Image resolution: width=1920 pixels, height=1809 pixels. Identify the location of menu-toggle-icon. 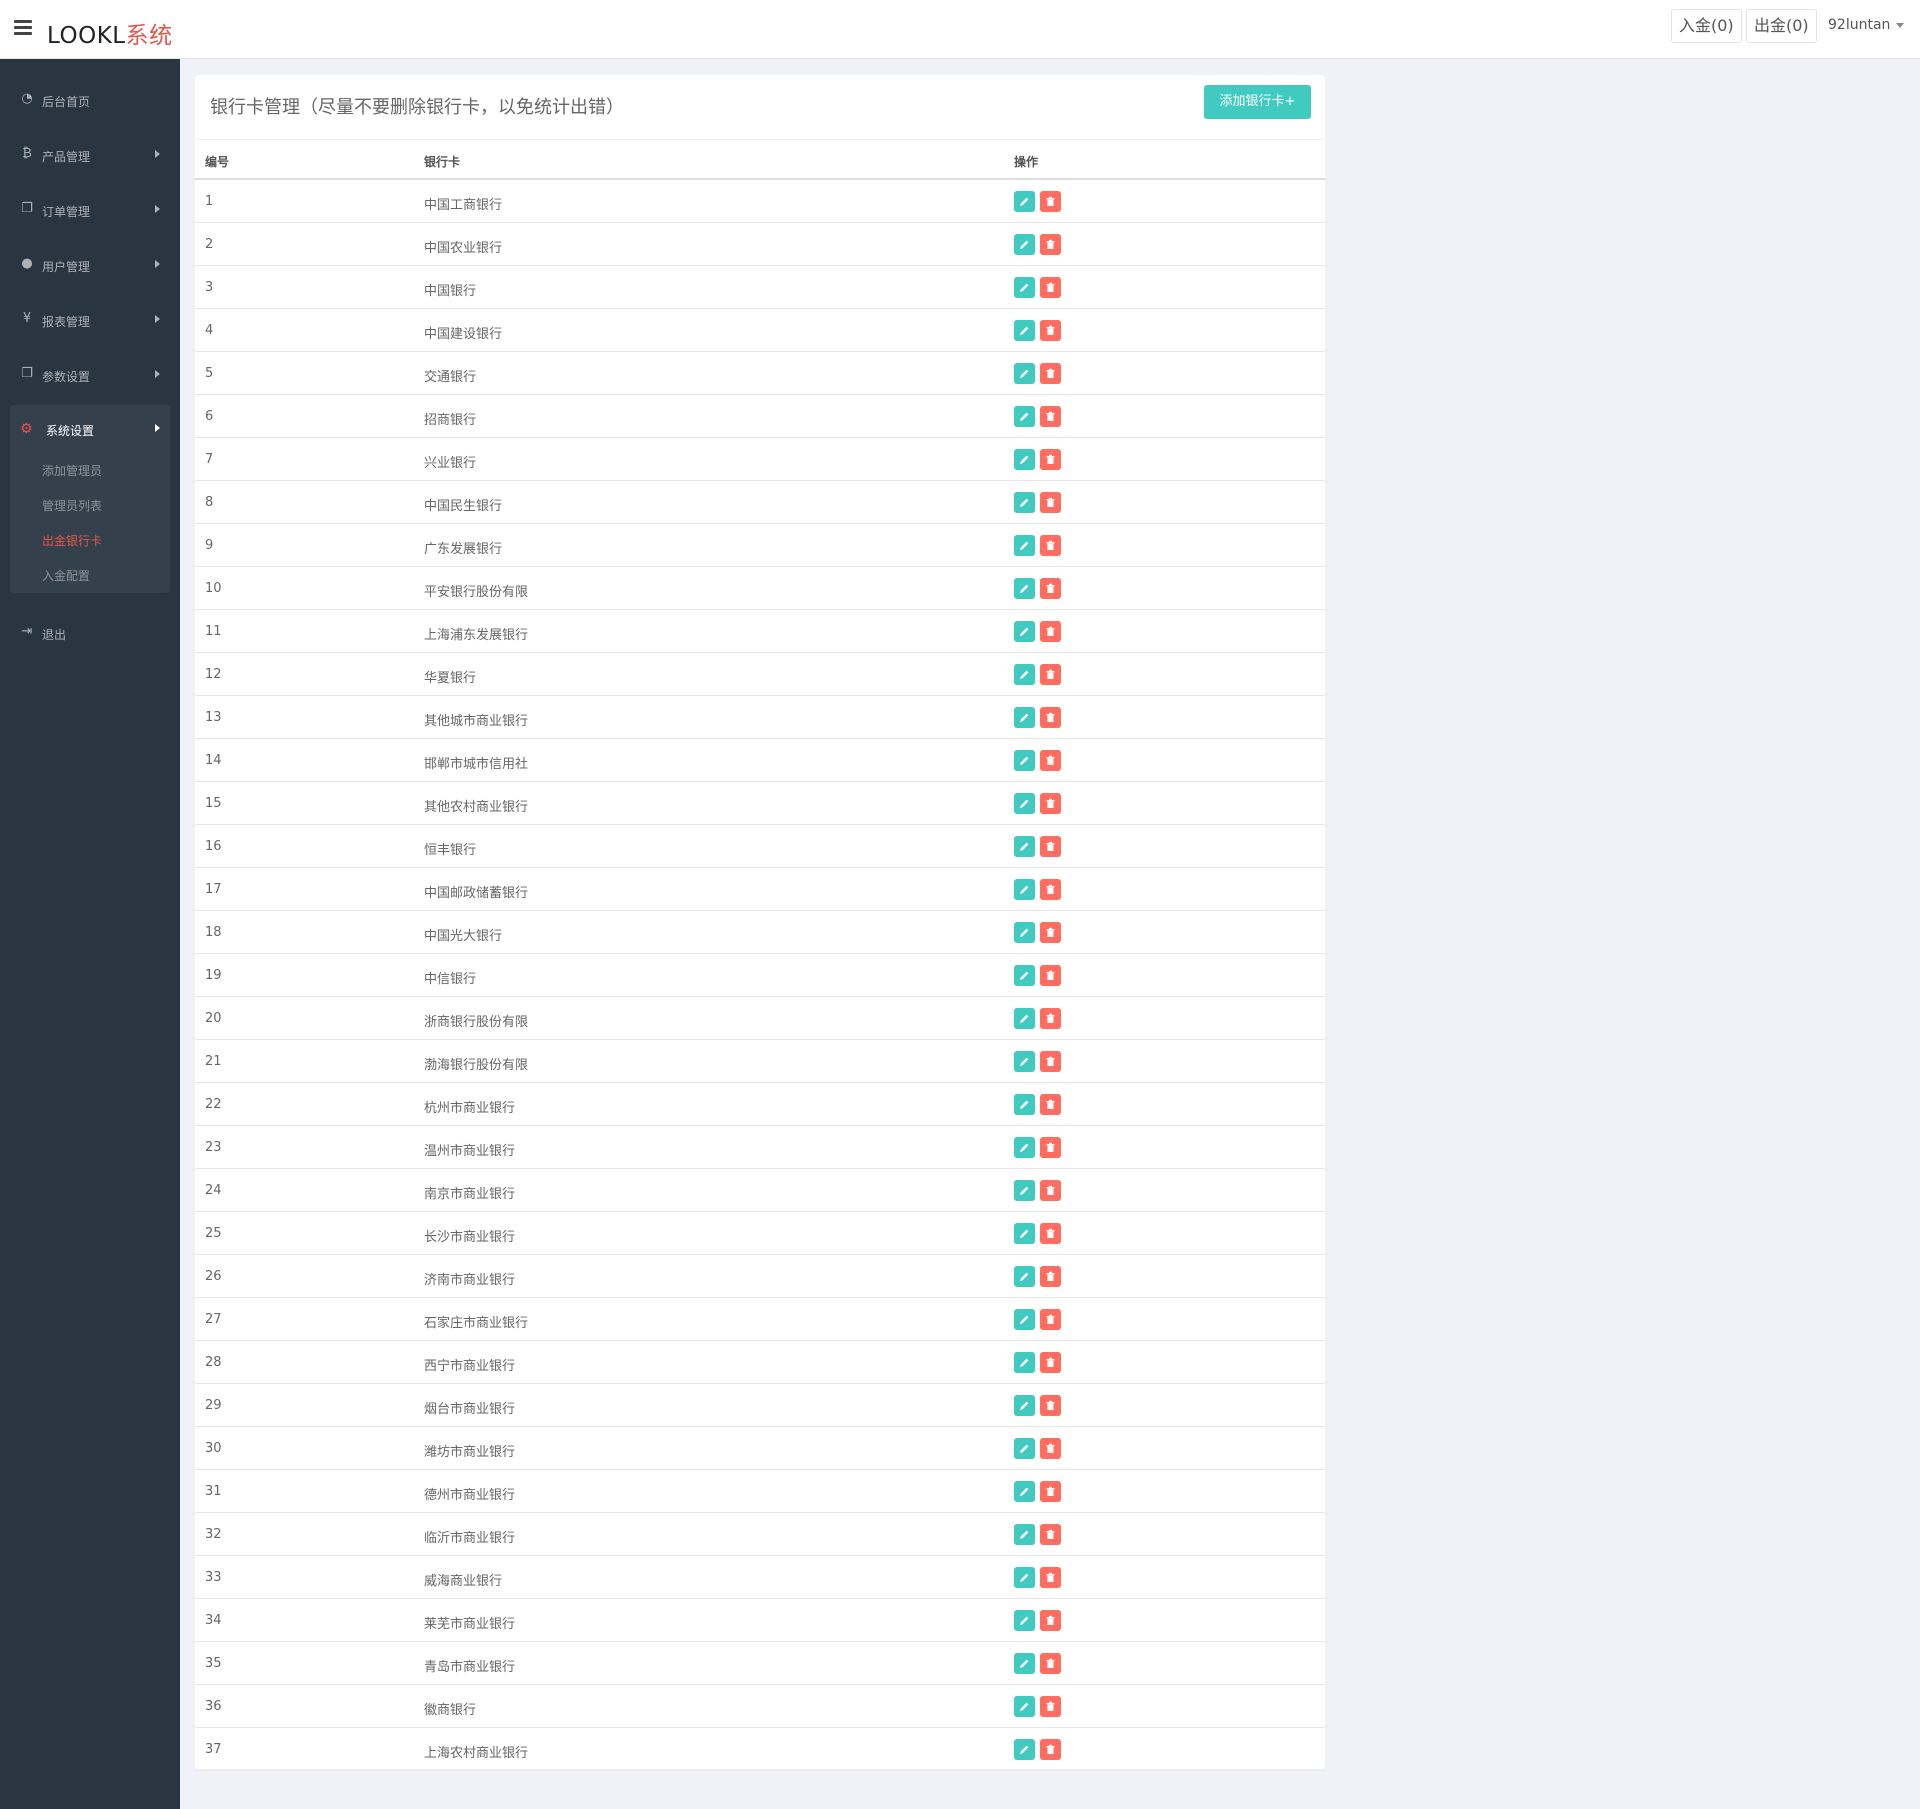
(23, 28).